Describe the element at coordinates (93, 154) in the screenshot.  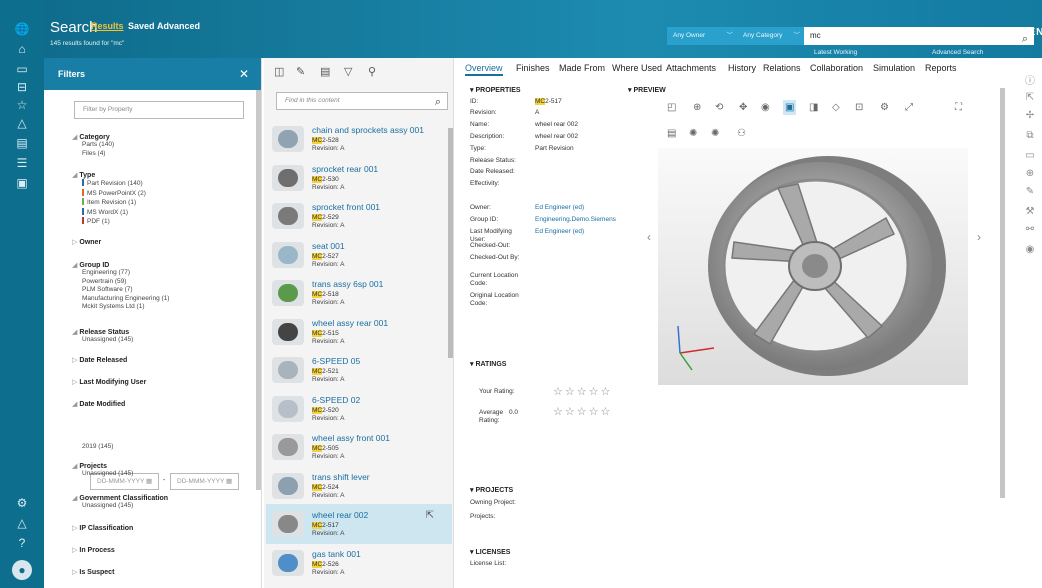
I see `facet-item: Files (4)` at that location.